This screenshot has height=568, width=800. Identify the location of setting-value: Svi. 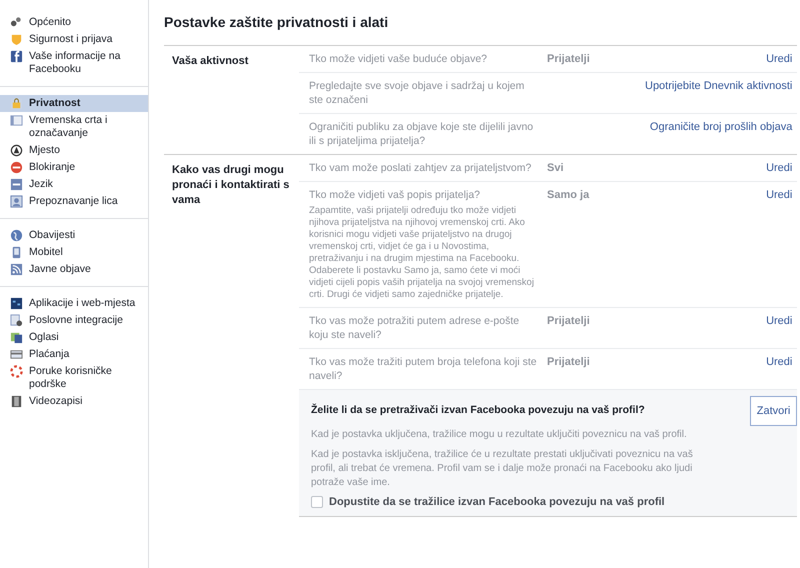
(555, 168).